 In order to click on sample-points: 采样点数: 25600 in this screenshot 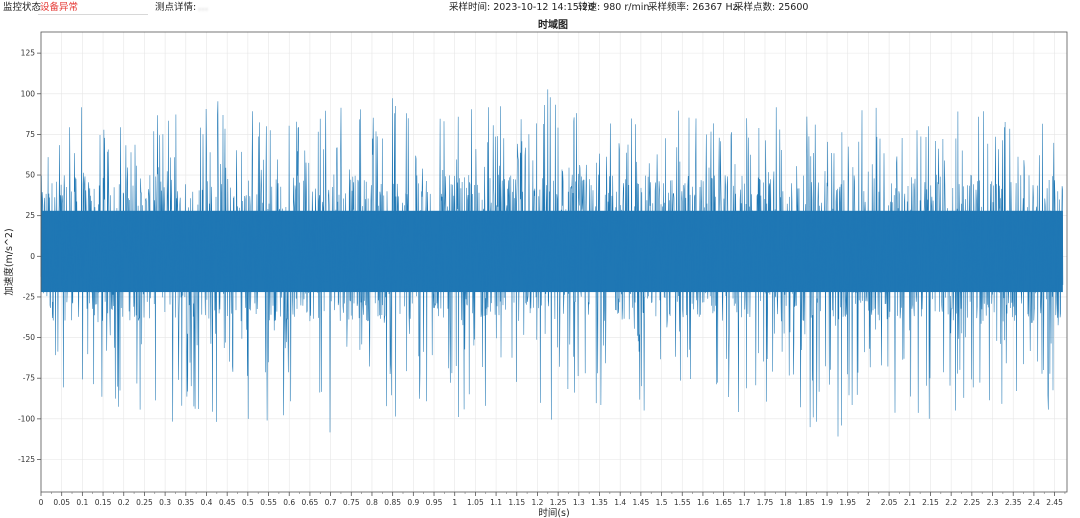, I will do `click(771, 7)`.